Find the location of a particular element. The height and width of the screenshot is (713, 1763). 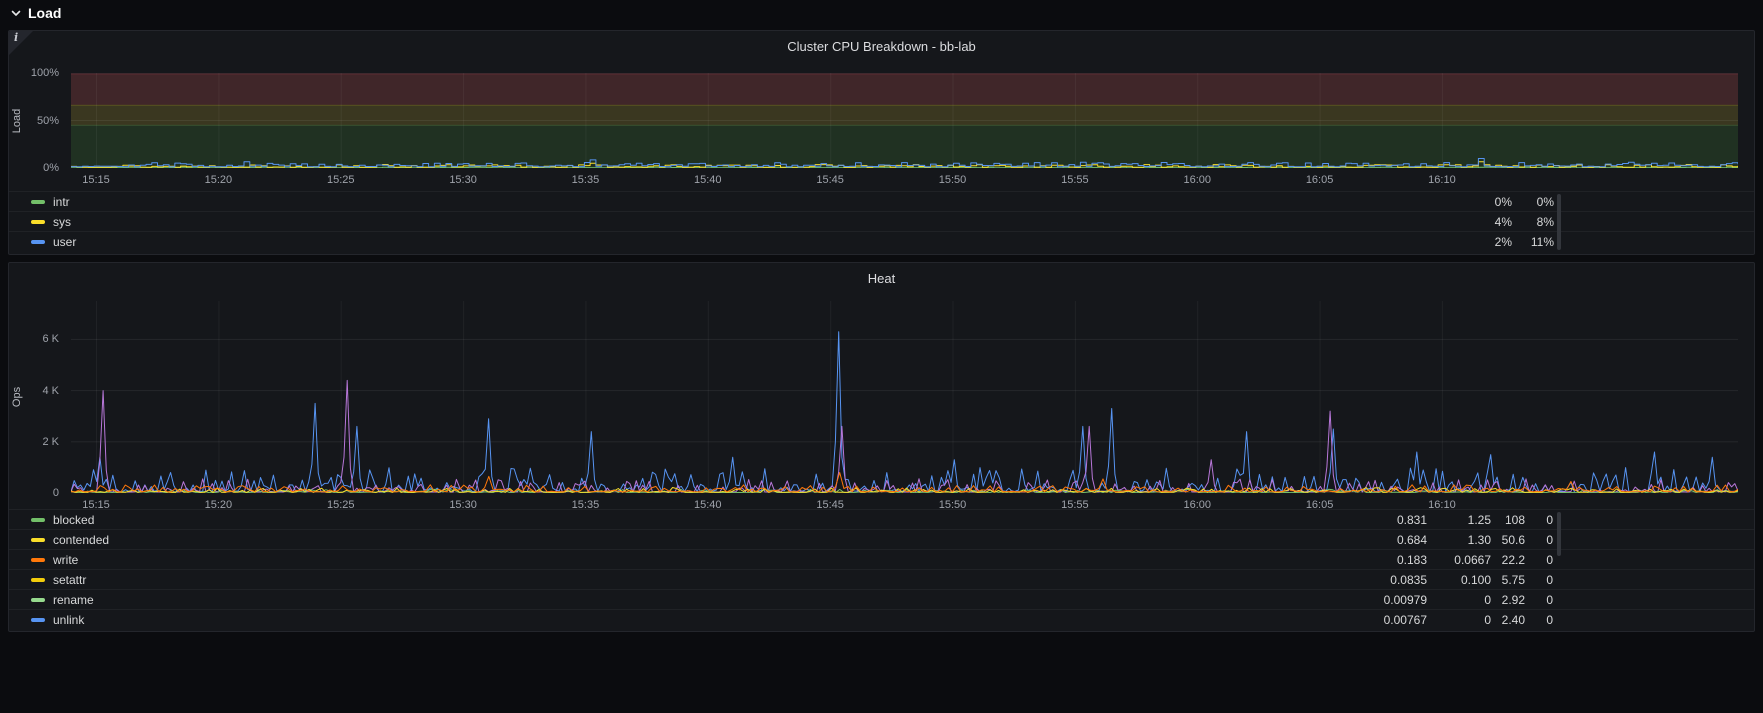

legend-row: contended 0.684 1.30 50.6 0 is located at coordinates (881, 539).